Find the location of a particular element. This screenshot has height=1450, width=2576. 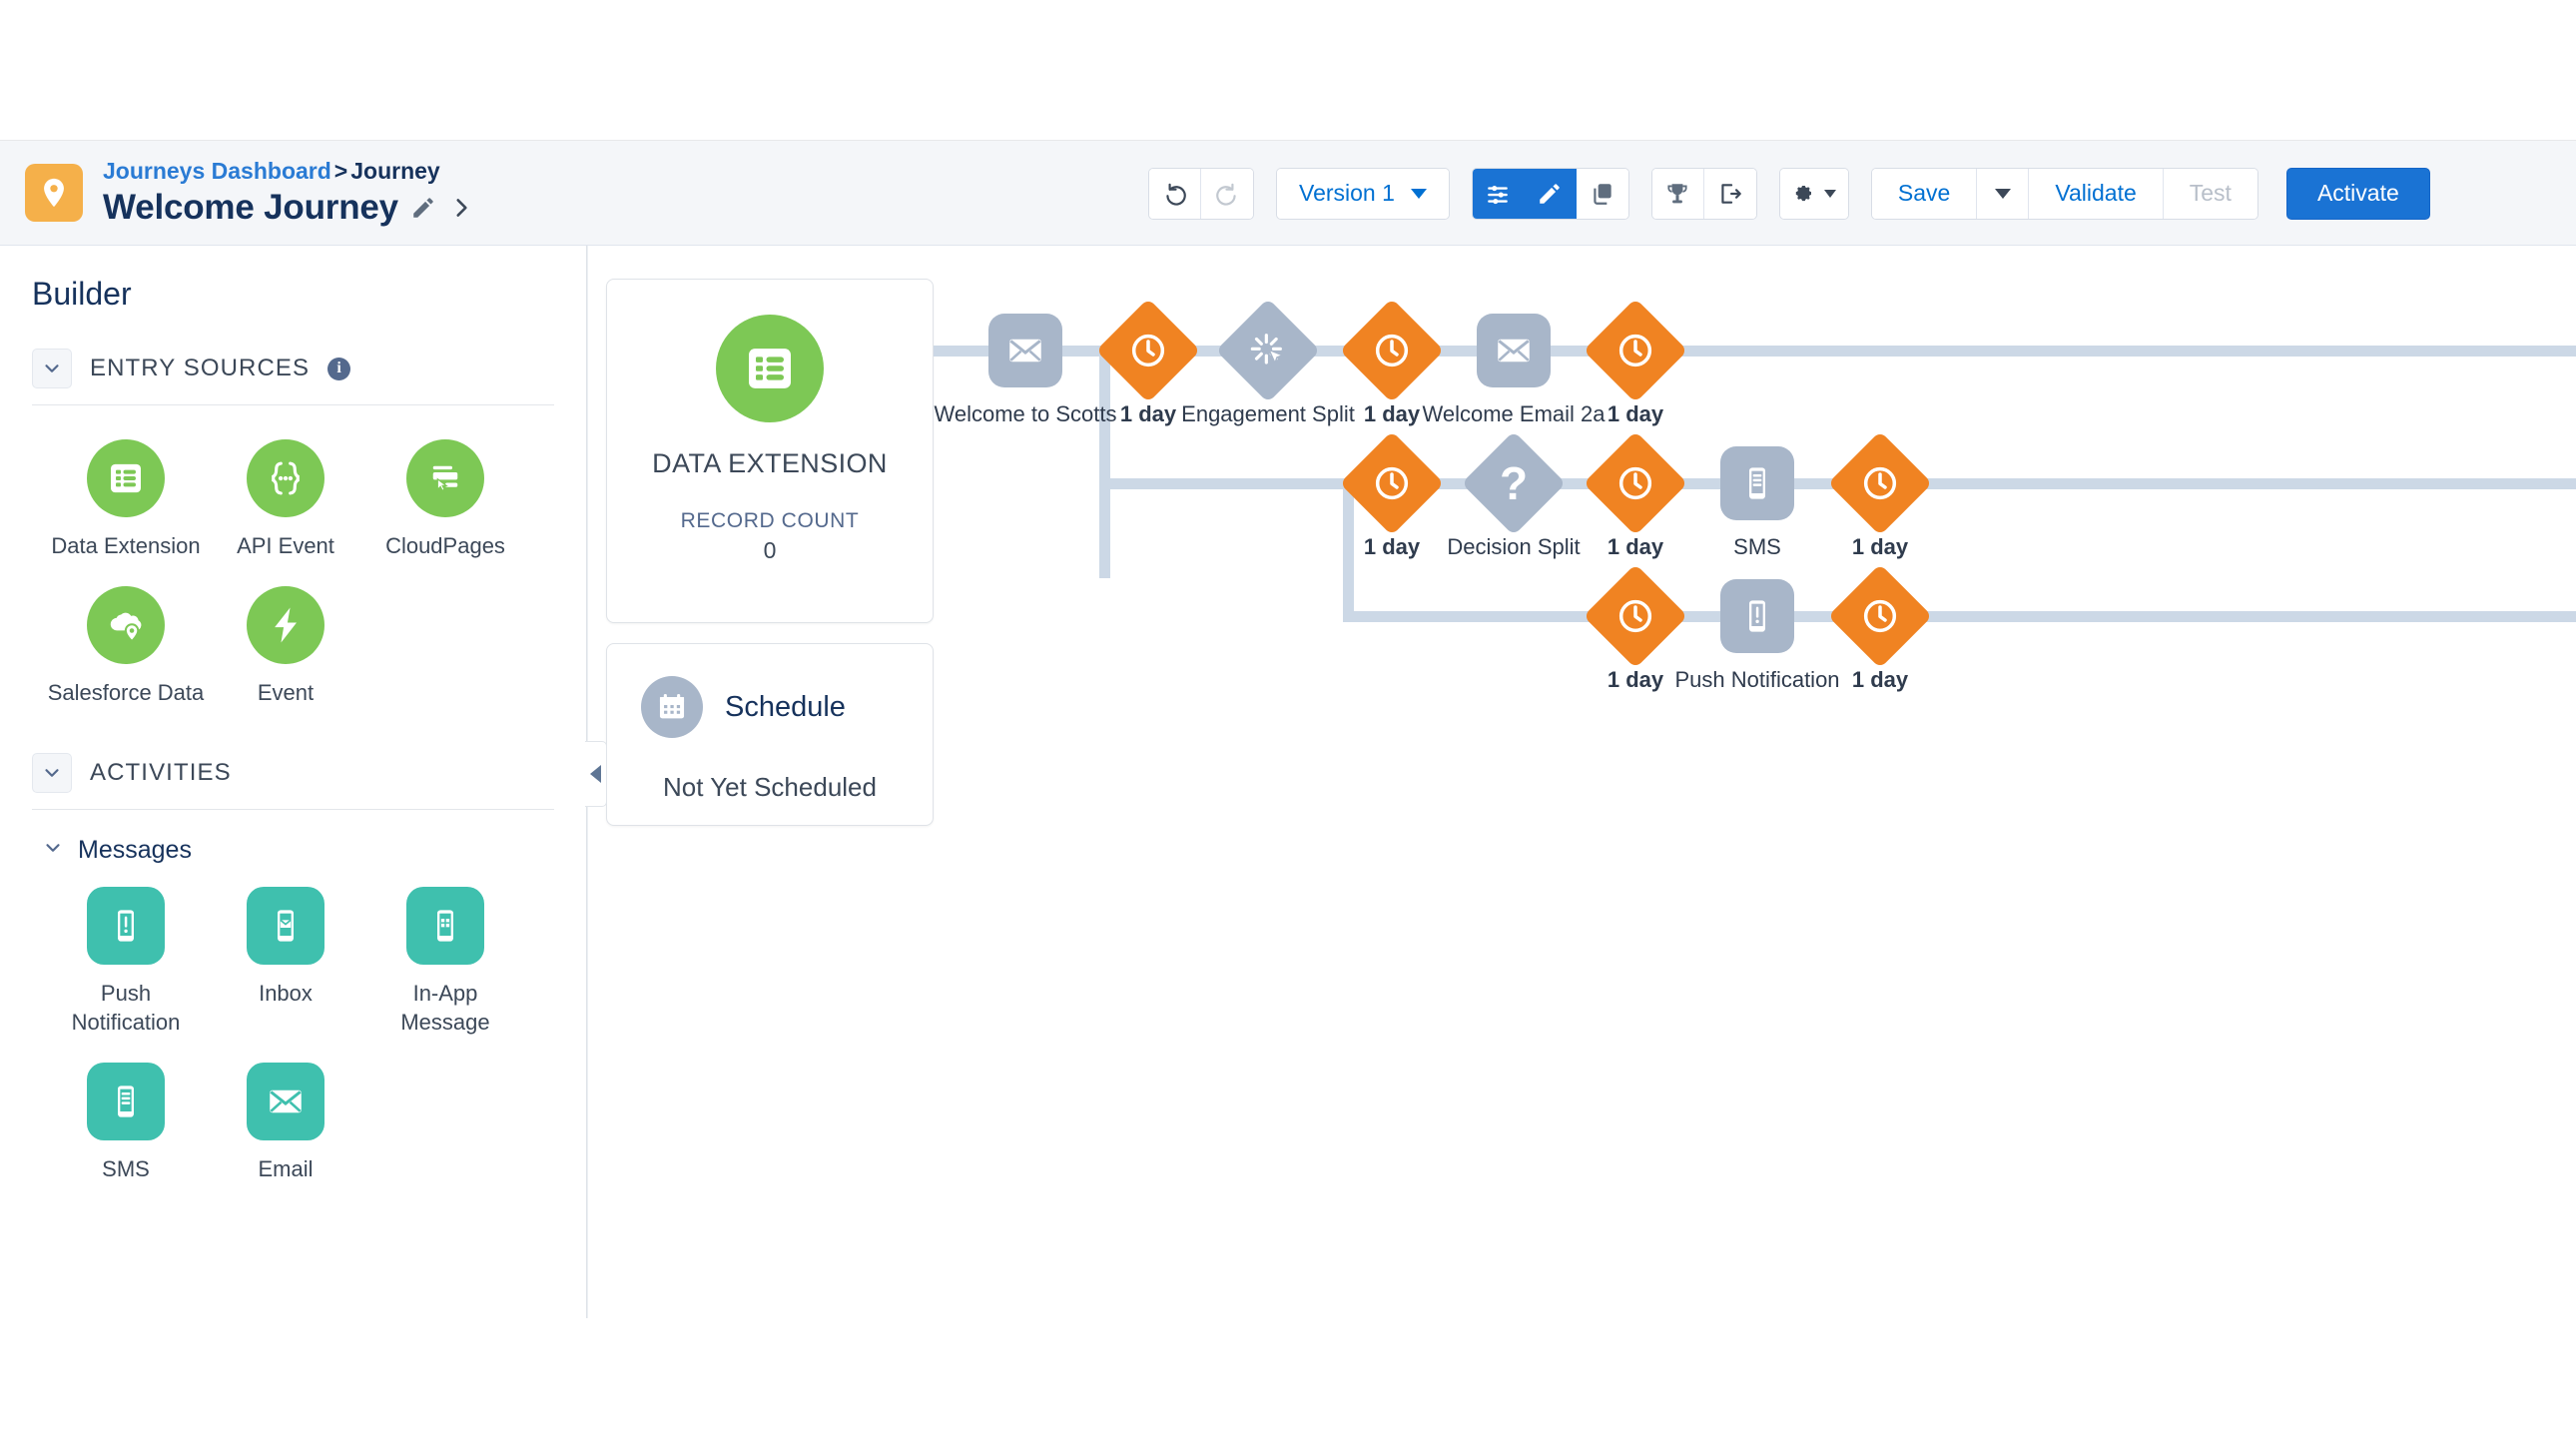

flow-node-wait-3: 1 day is located at coordinates (1635, 363).